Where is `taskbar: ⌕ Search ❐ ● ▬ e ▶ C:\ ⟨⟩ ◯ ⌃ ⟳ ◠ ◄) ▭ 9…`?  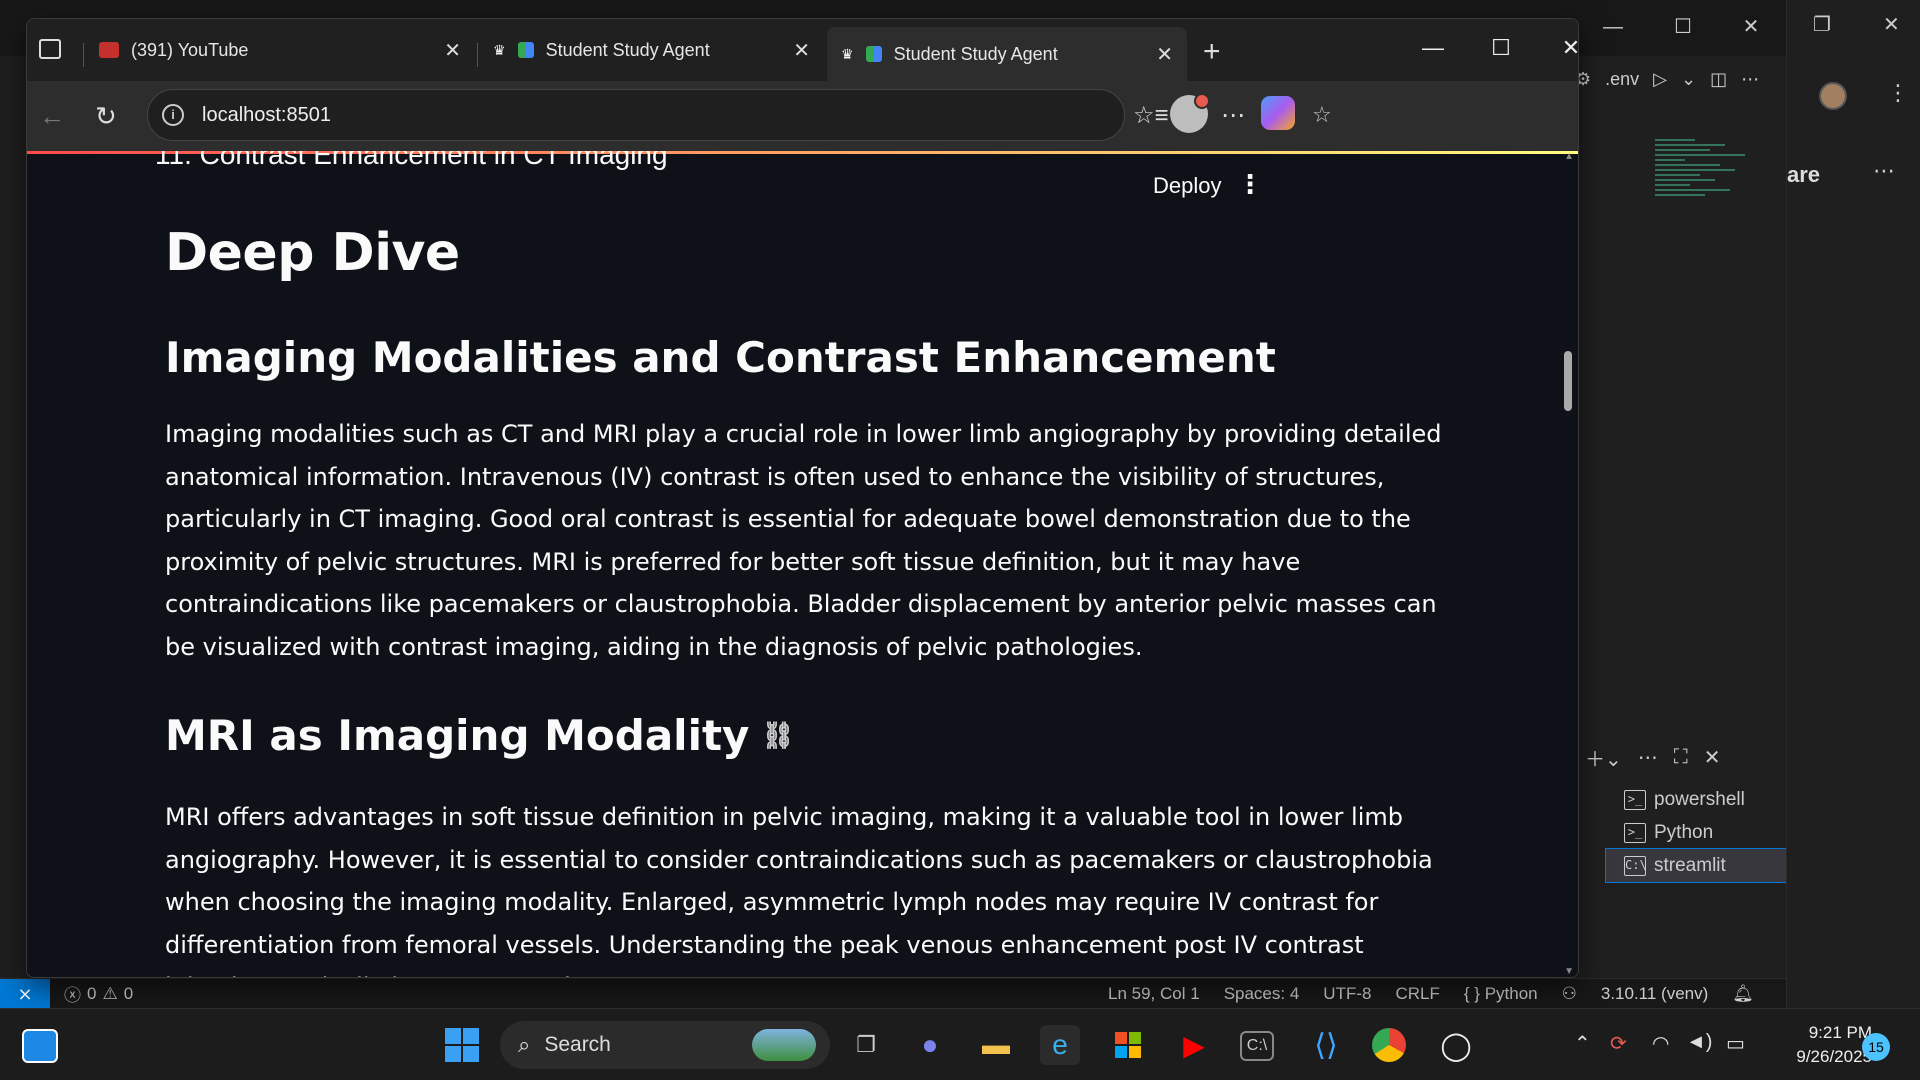
taskbar: ⌕ Search ❐ ● ▬ e ▶ C:\ ⟨⟩ ◯ ⌃ ⟳ ◠ ◄) ▭ 9… is located at coordinates (960, 1044).